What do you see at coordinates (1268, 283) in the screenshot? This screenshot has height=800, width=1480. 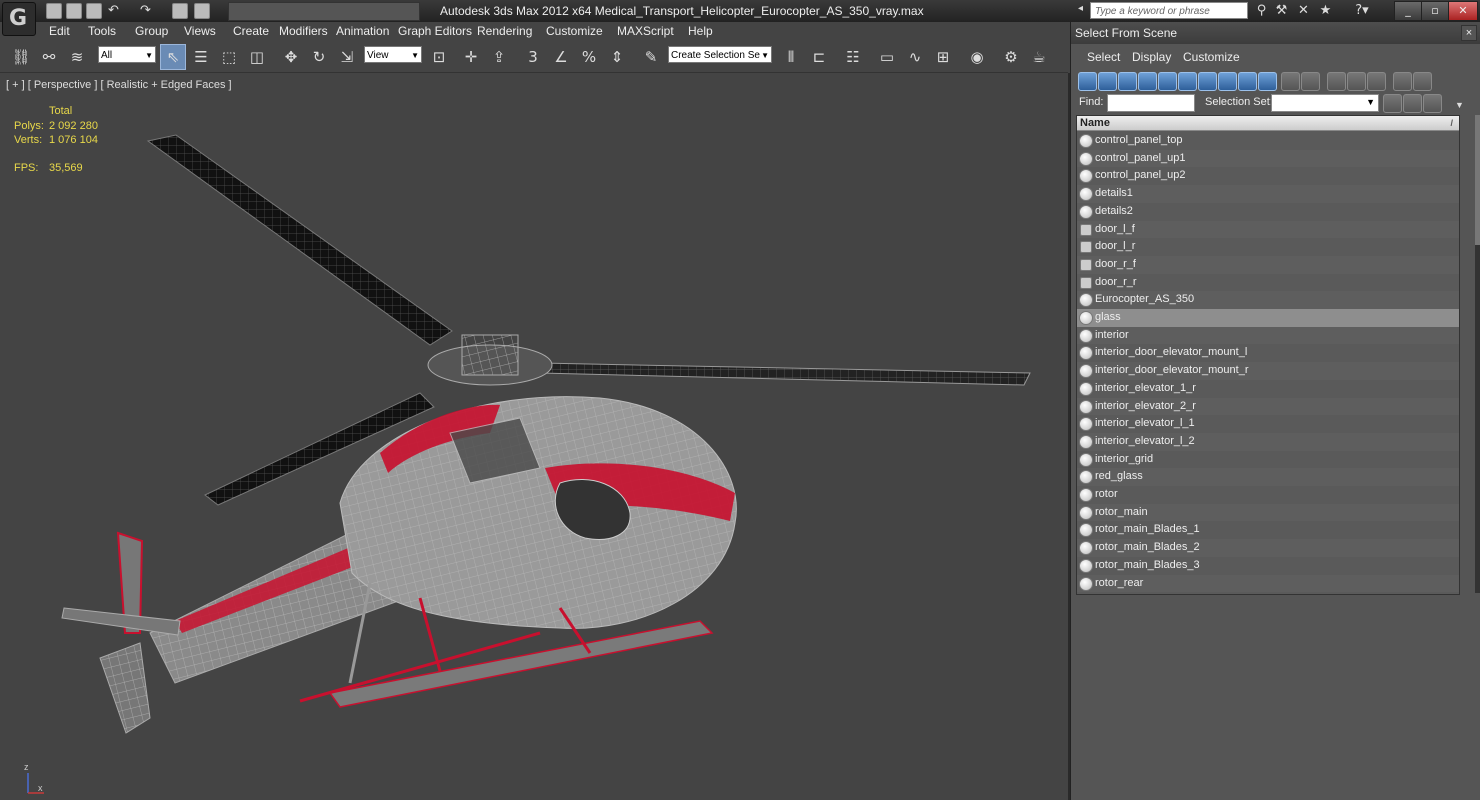 I see `list-item: door_r_r` at bounding box center [1268, 283].